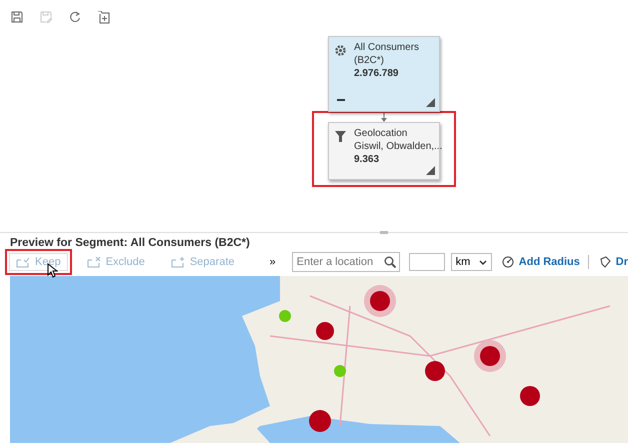 Image resolution: width=628 pixels, height=444 pixels. What do you see at coordinates (377, 73) in the screenshot?
I see `node-count: 2.976.789` at bounding box center [377, 73].